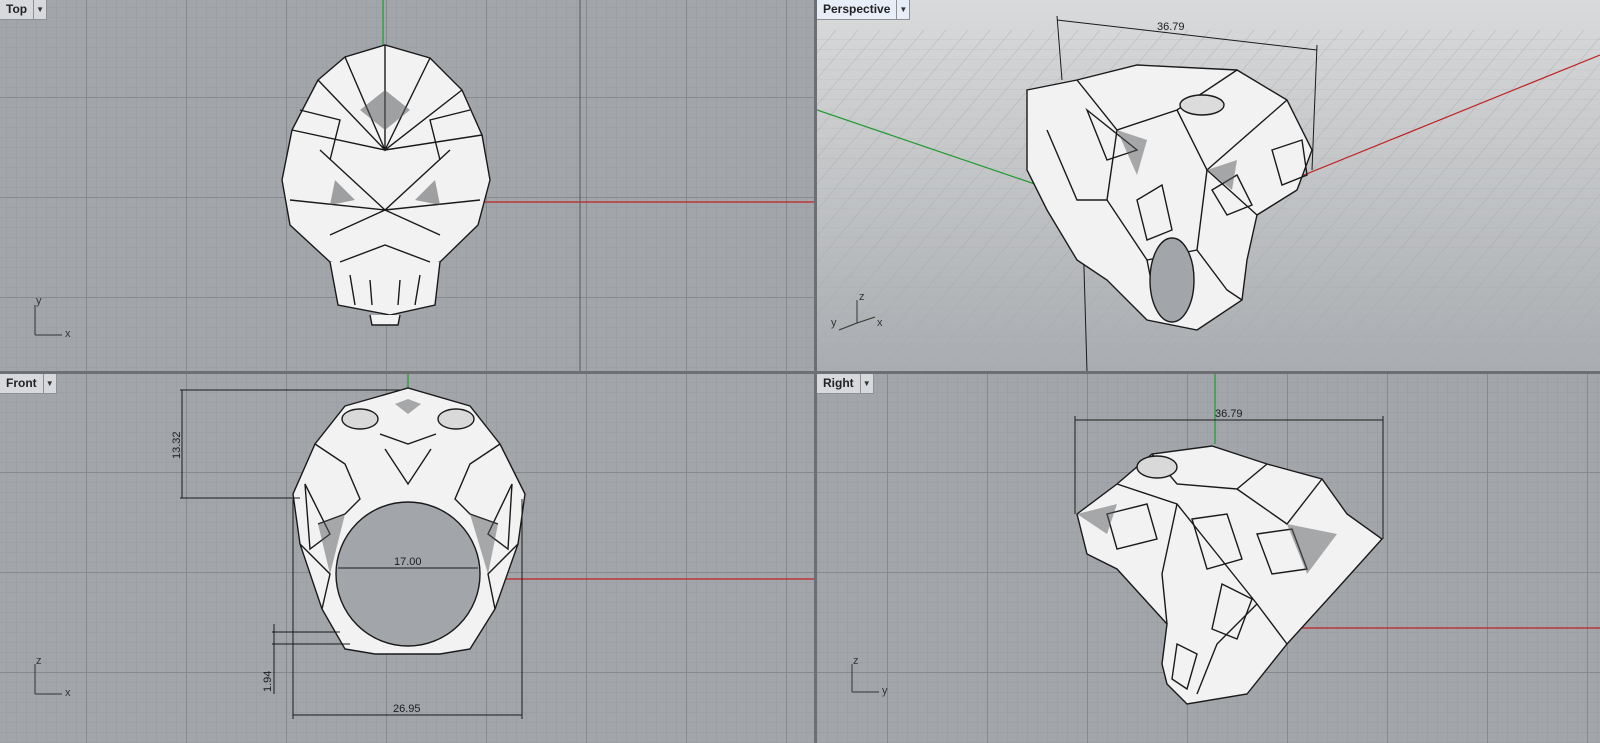 This screenshot has height=743, width=1600. What do you see at coordinates (21, 383) in the screenshot?
I see `viewport-title: Front` at bounding box center [21, 383].